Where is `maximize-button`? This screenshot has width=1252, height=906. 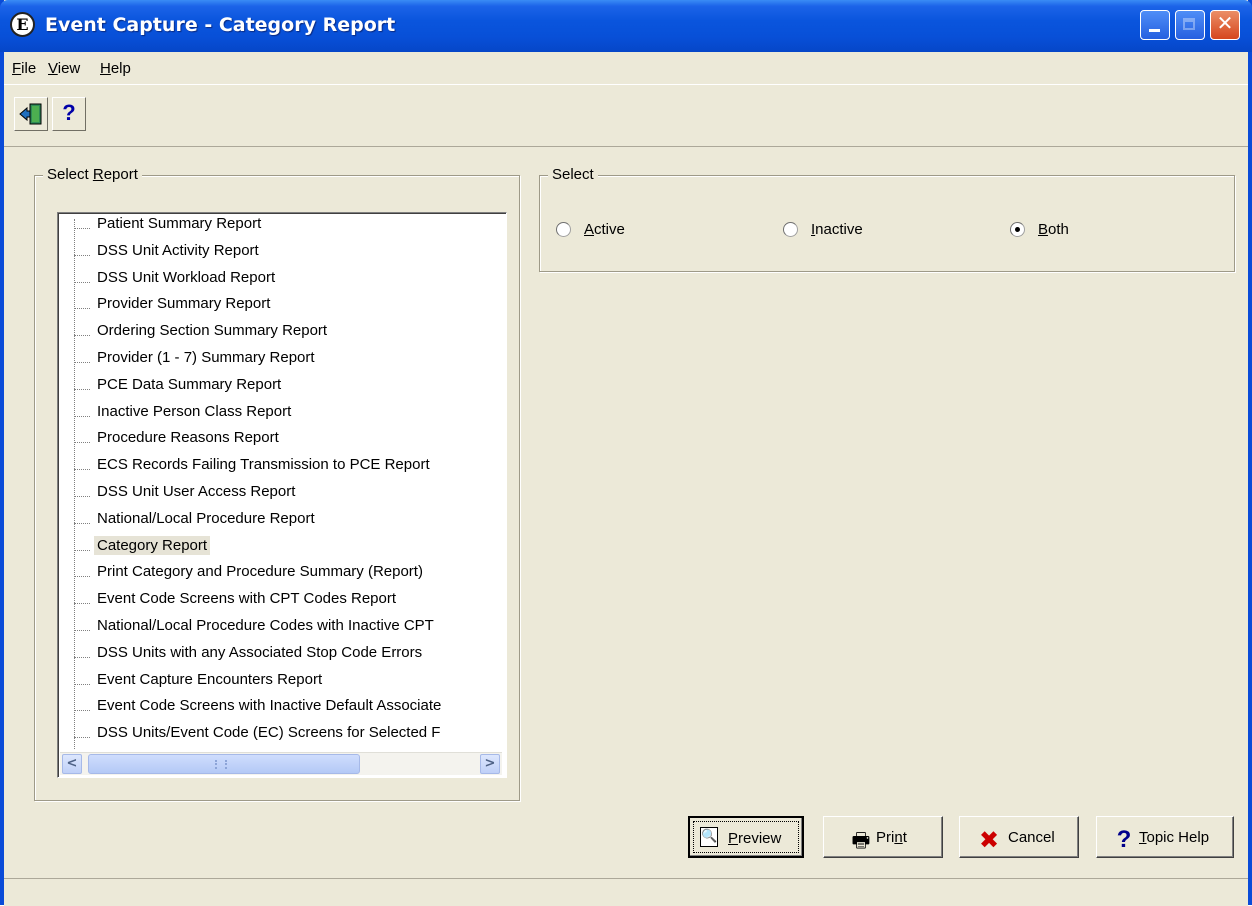 maximize-button is located at coordinates (1190, 25).